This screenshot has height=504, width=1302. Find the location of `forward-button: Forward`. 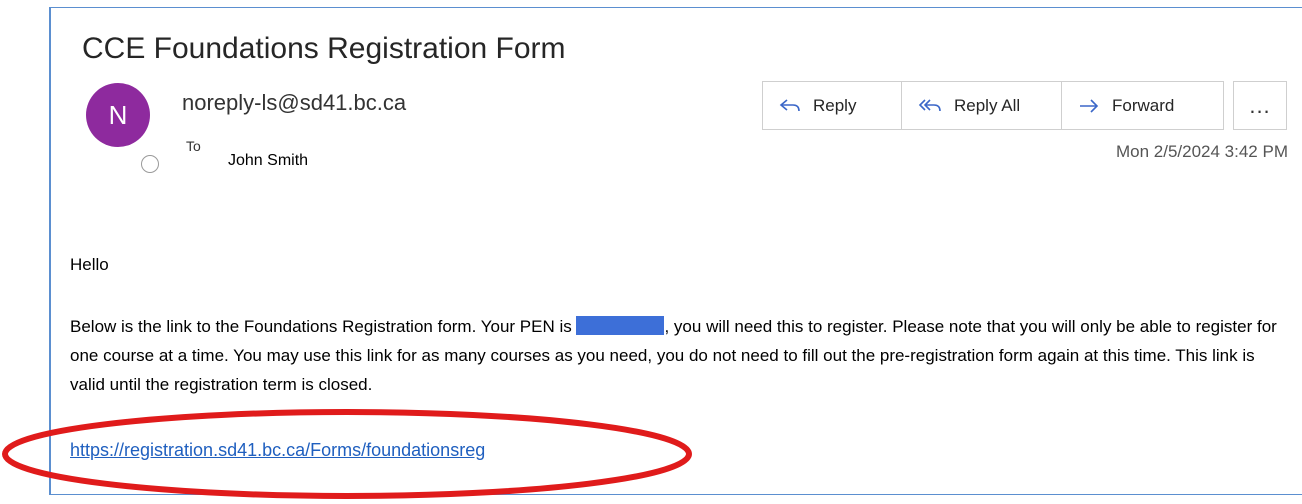

forward-button: Forward is located at coordinates (1142, 105).